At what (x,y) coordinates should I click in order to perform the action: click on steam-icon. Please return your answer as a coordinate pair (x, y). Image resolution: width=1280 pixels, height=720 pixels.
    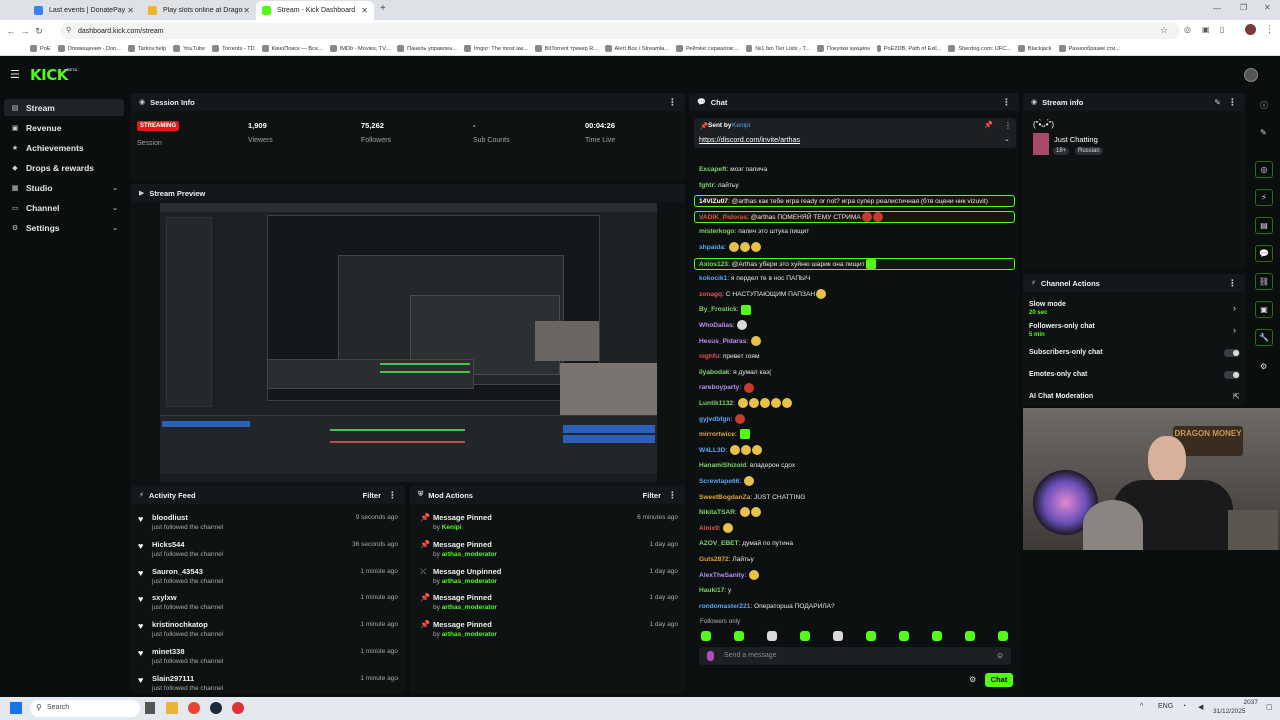
    Looking at the image, I should click on (216, 708).